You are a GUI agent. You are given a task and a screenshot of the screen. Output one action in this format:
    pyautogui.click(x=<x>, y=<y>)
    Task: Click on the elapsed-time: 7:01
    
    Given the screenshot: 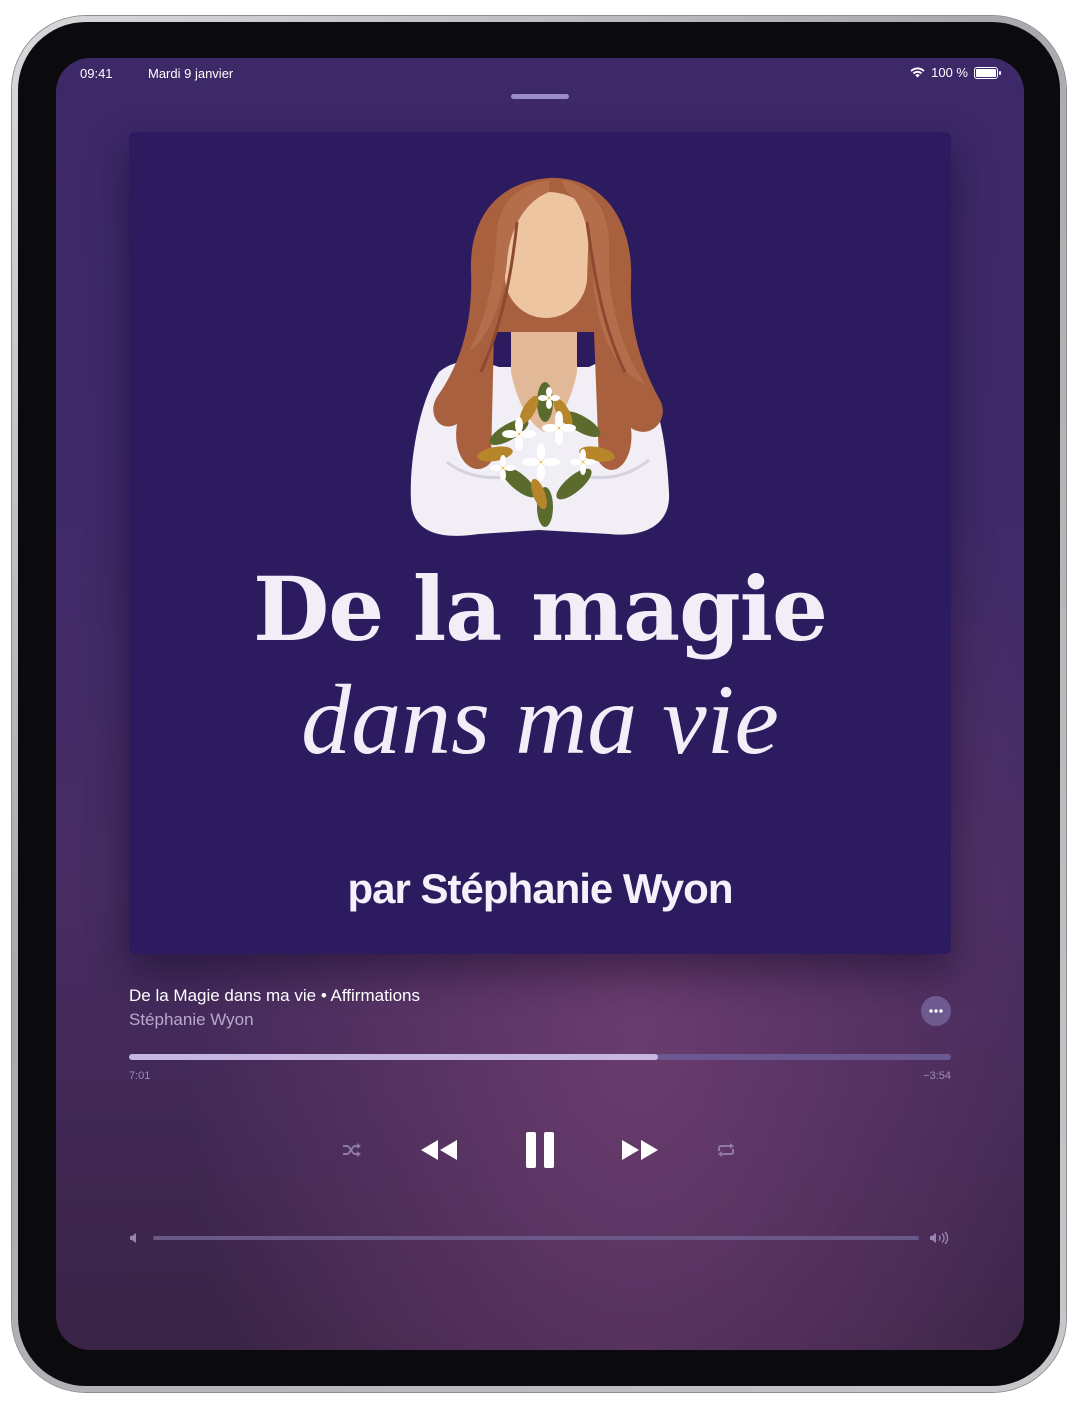 What is the action you would take?
    pyautogui.click(x=140, y=1076)
    